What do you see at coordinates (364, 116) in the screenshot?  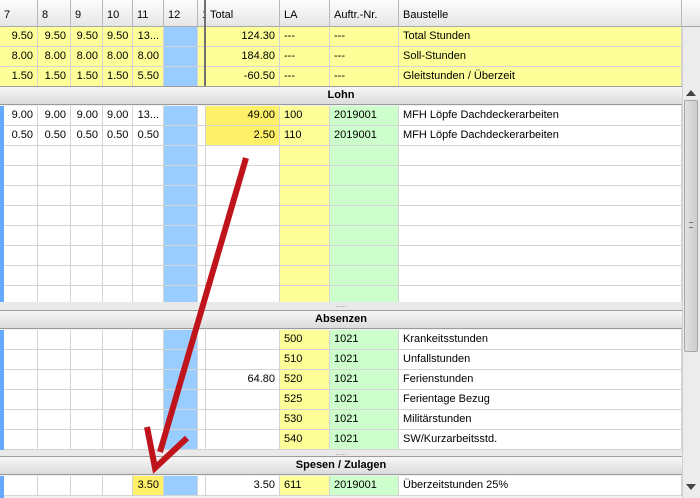 I see `auftrag-cell: 2019001` at bounding box center [364, 116].